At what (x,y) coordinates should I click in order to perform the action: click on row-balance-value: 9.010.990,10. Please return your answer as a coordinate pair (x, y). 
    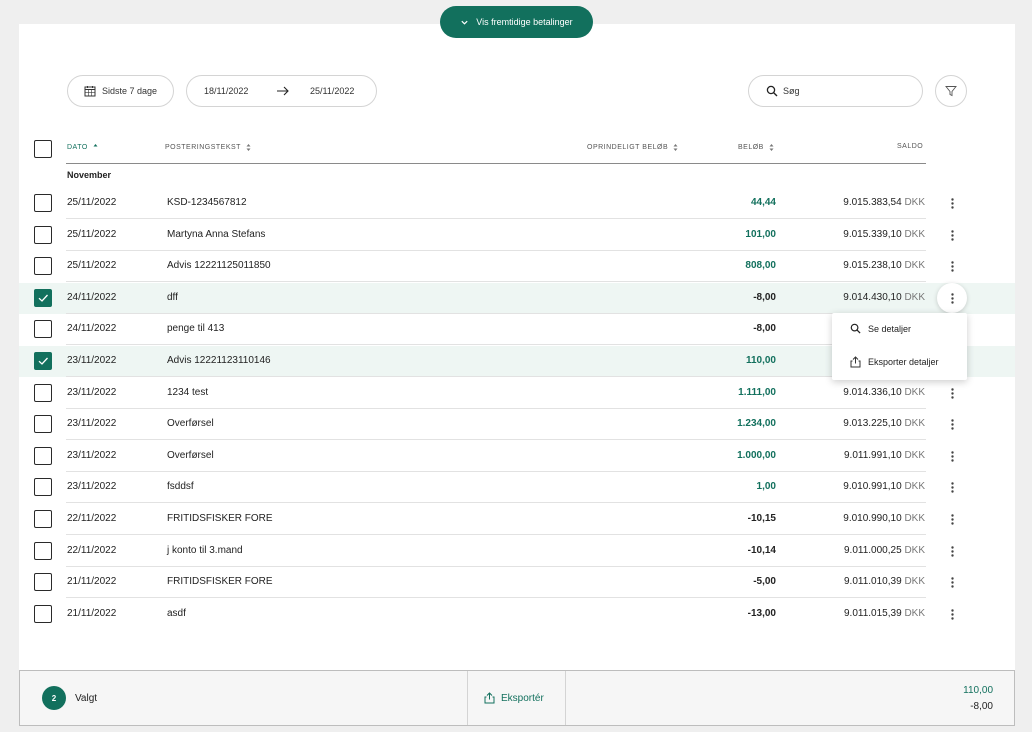
    Looking at the image, I should click on (872, 518).